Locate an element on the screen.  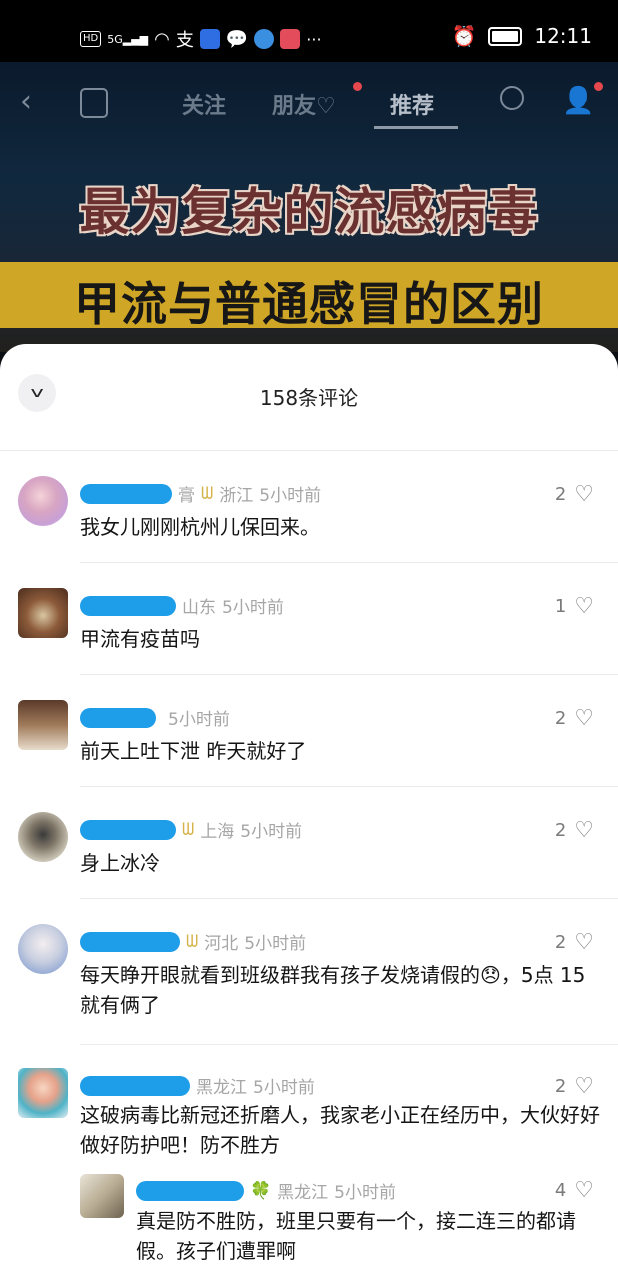
active-tab-indicator is located at coordinates (416, 127).